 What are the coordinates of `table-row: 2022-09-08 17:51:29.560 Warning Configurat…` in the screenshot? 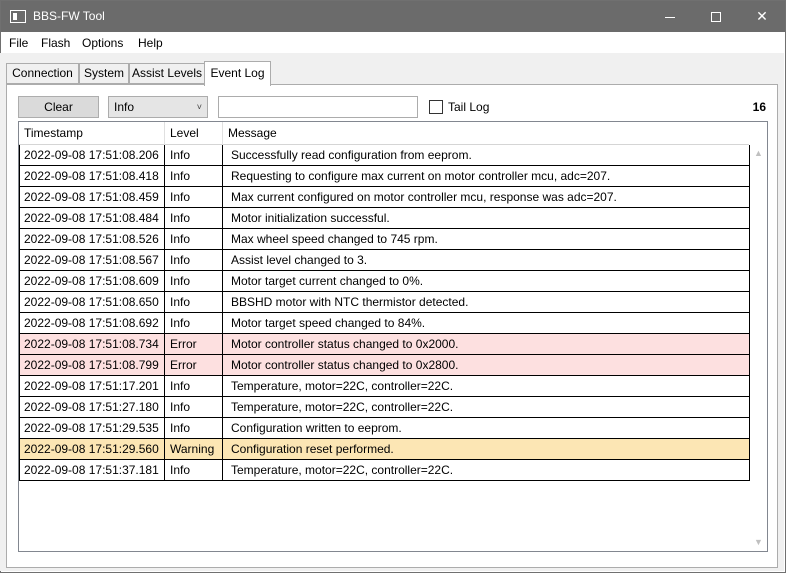 It's located at (384, 449).